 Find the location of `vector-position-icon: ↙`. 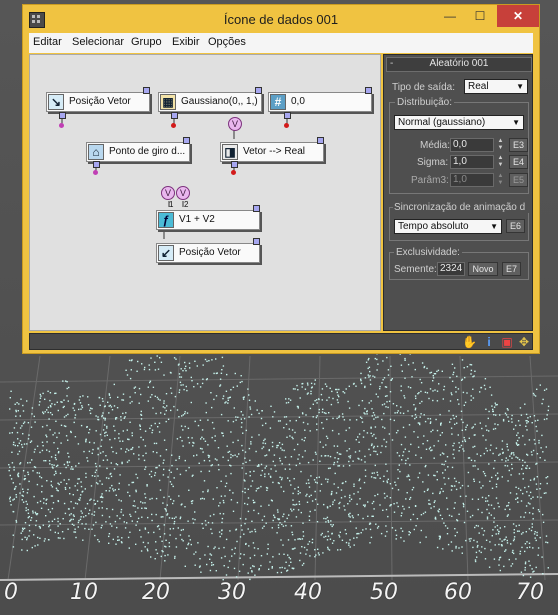

vector-position-icon: ↙ is located at coordinates (166, 253).